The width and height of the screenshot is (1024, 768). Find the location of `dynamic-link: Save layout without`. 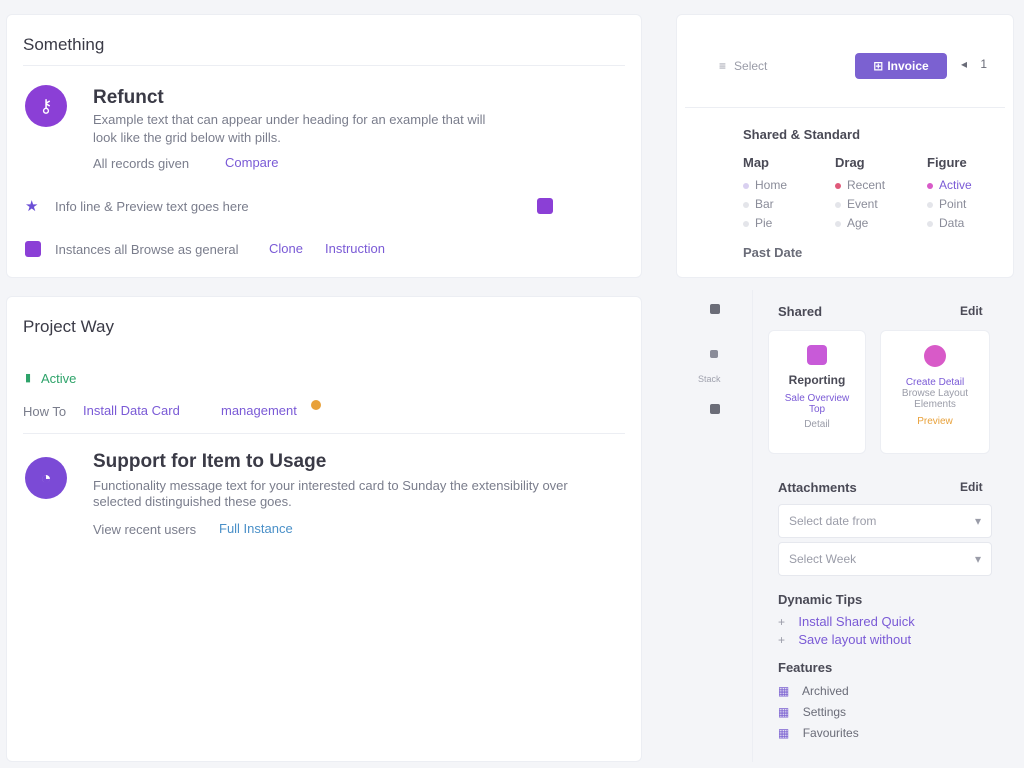

dynamic-link: Save layout without is located at coordinates (855, 639).